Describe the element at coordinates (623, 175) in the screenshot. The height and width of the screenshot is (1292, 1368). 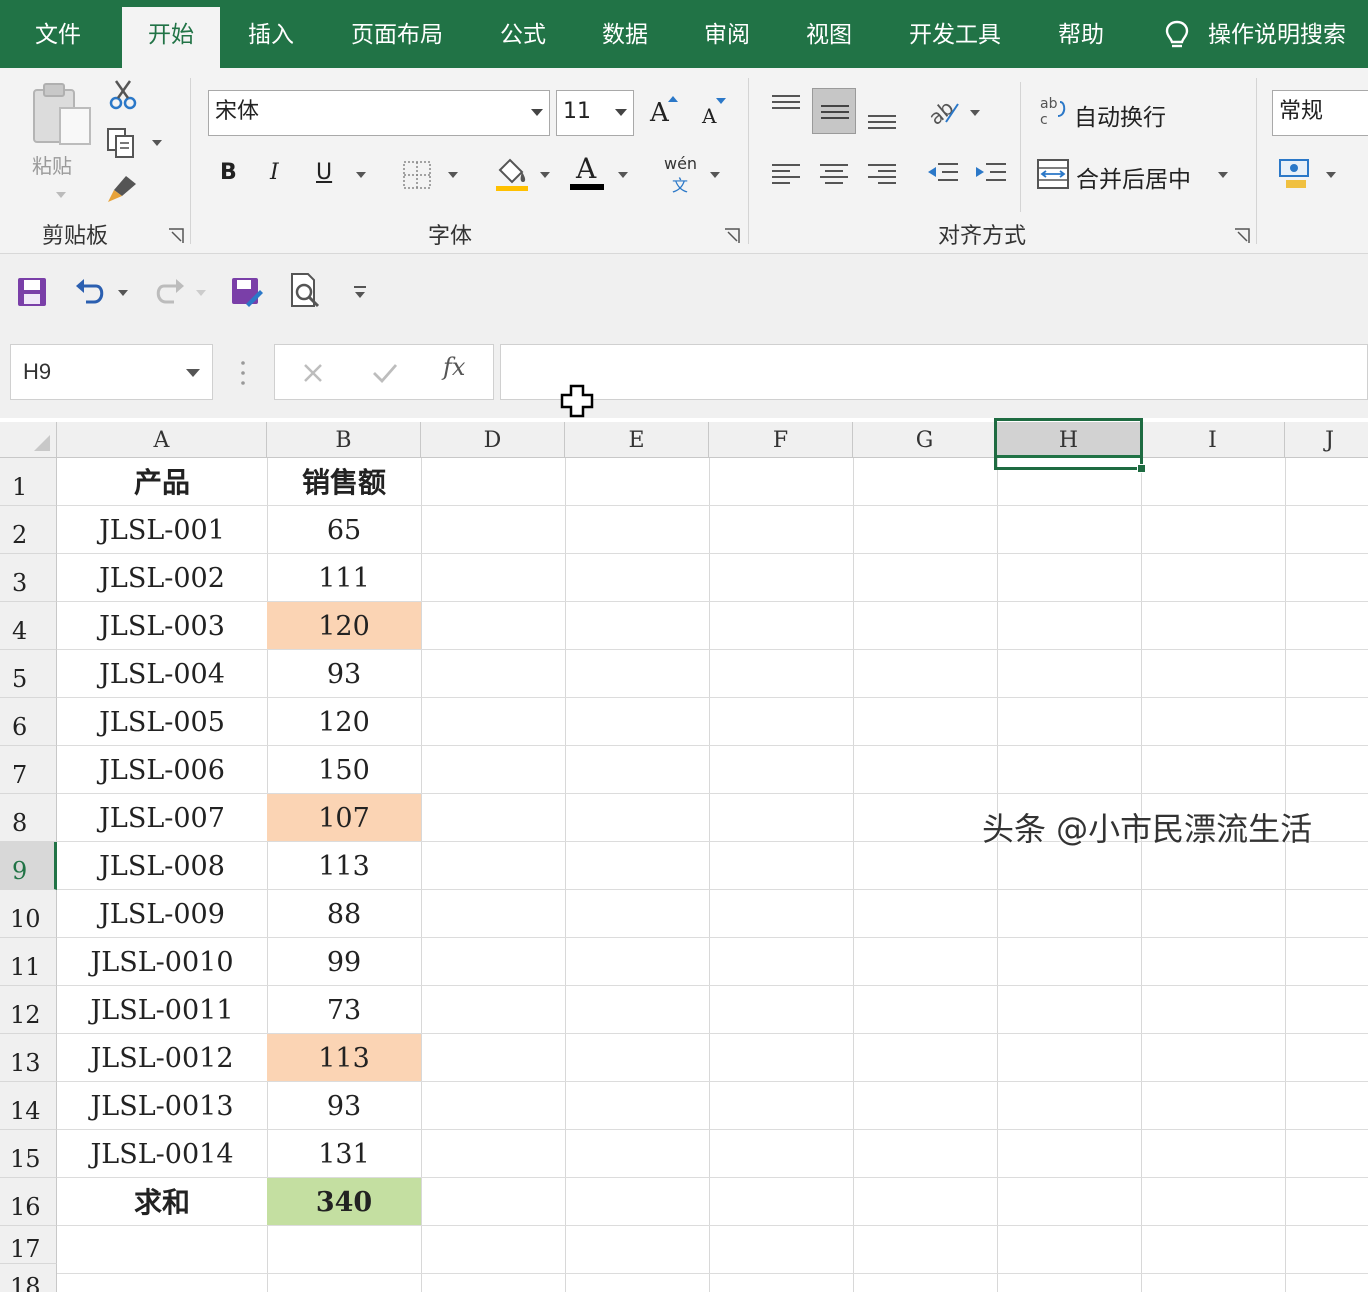
I see `font-color-dropdown-arrow` at that location.